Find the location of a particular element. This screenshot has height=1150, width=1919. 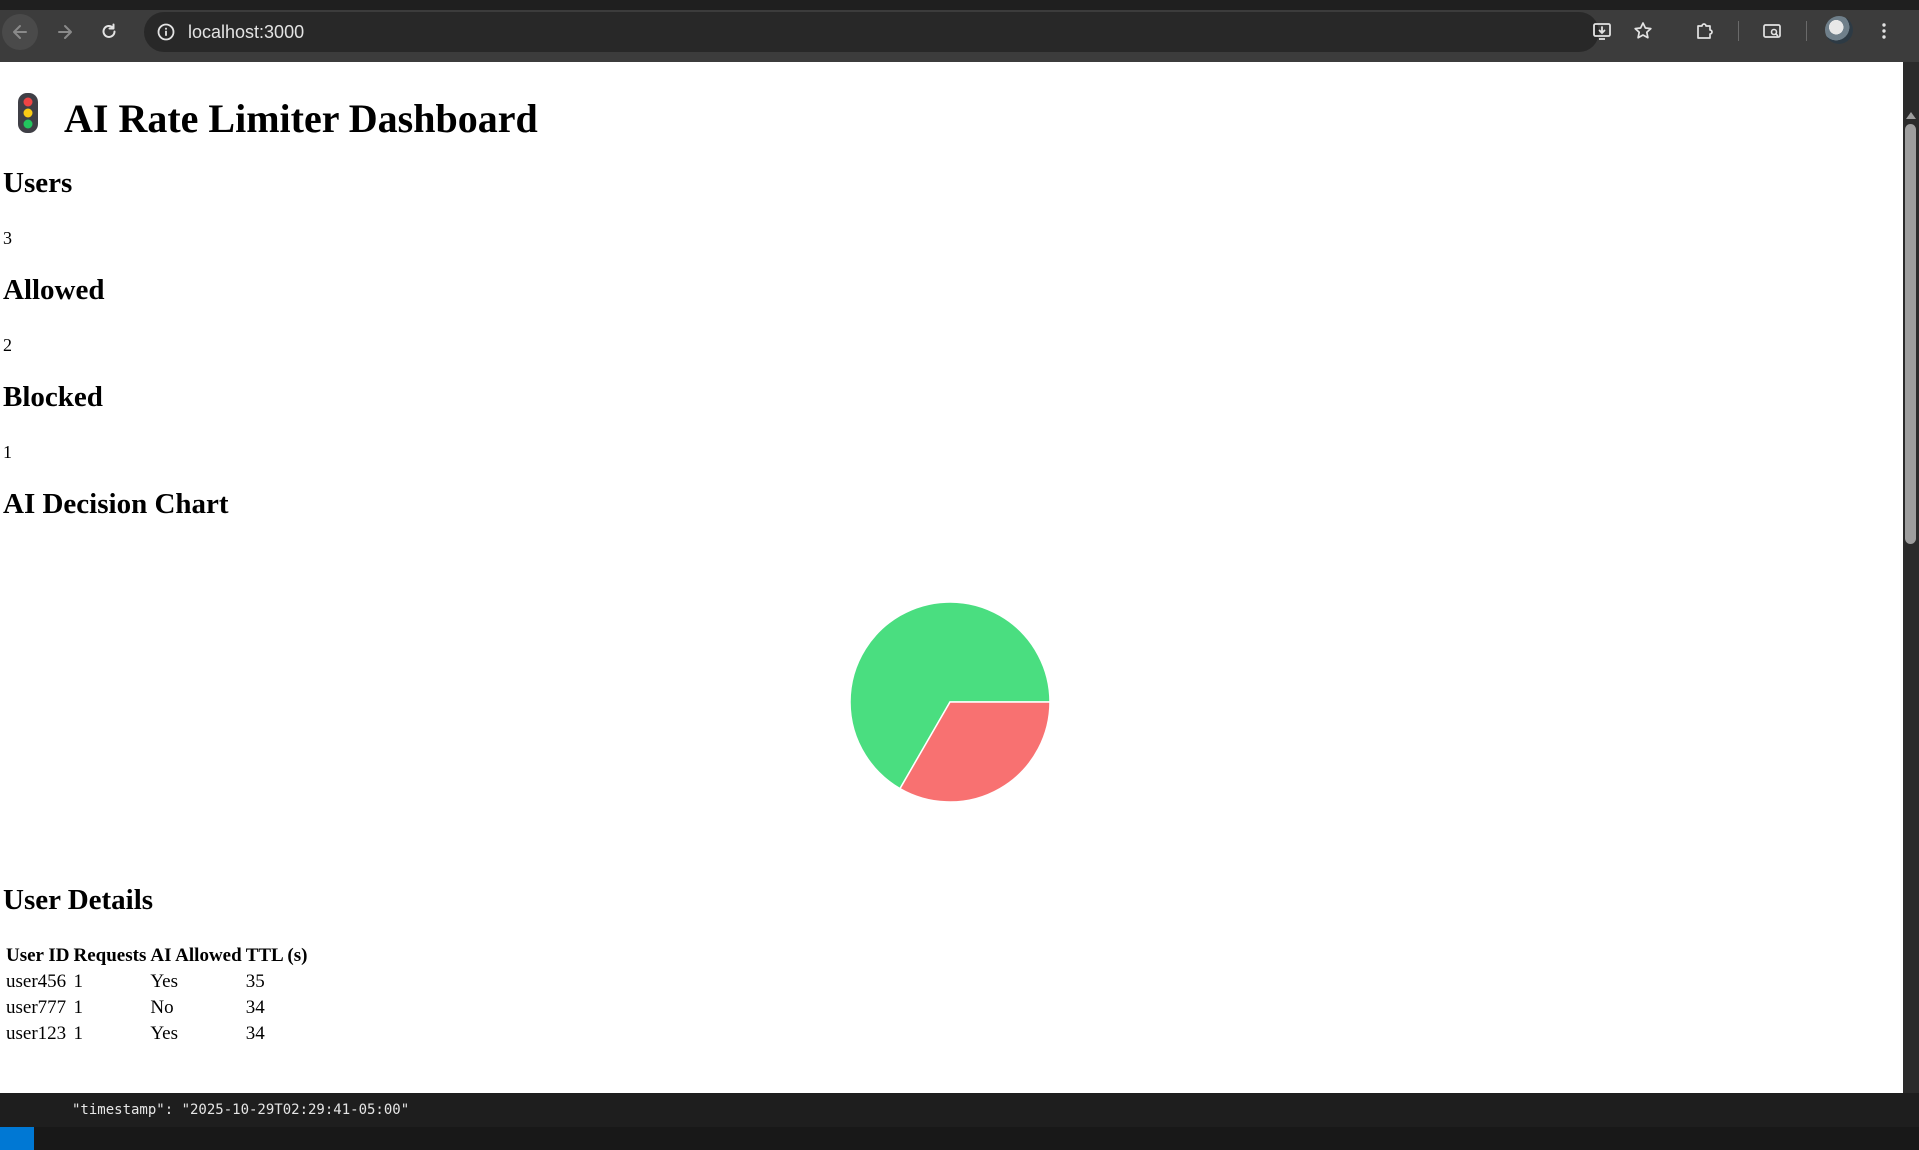

remote-indicator is located at coordinates (17, 1138).